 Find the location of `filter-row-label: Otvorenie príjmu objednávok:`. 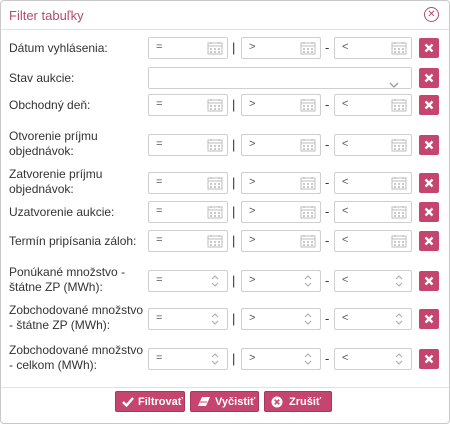

filter-row-label: Otvorenie príjmu objednávok: is located at coordinates (53, 143).